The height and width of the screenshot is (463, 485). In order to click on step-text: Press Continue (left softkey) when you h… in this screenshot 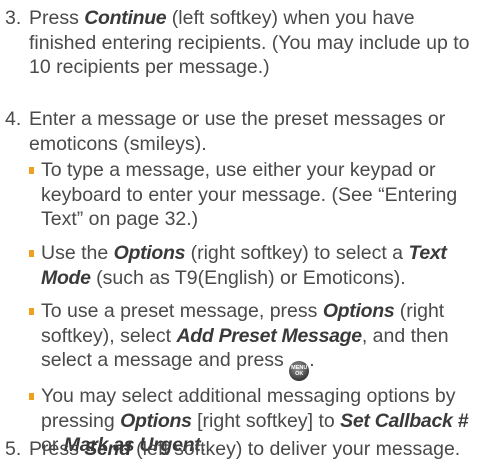, I will do `click(249, 42)`.